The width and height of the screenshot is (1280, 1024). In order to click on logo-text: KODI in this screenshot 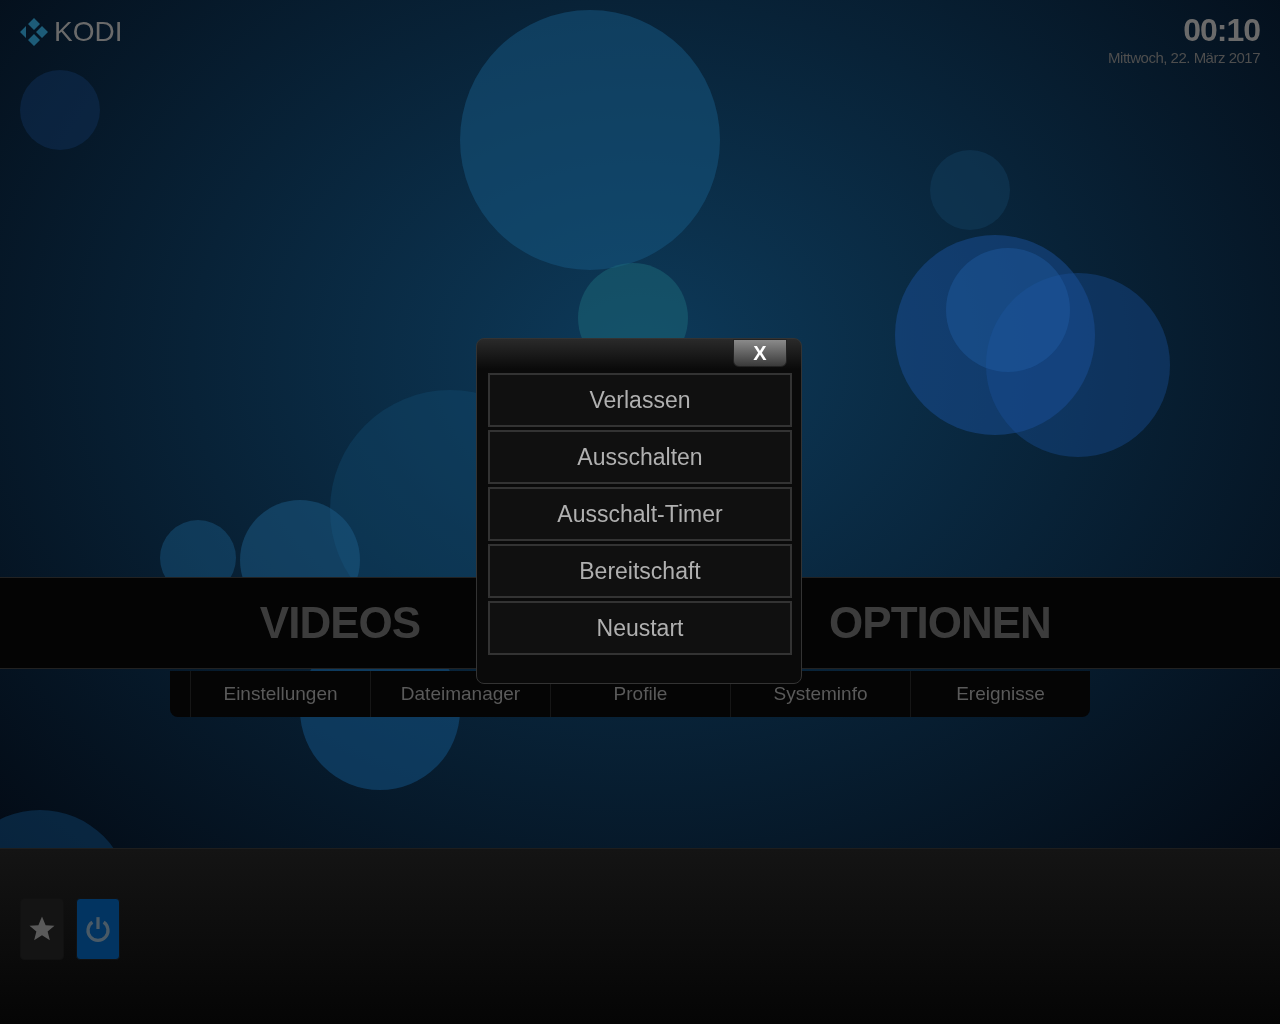, I will do `click(88, 32)`.